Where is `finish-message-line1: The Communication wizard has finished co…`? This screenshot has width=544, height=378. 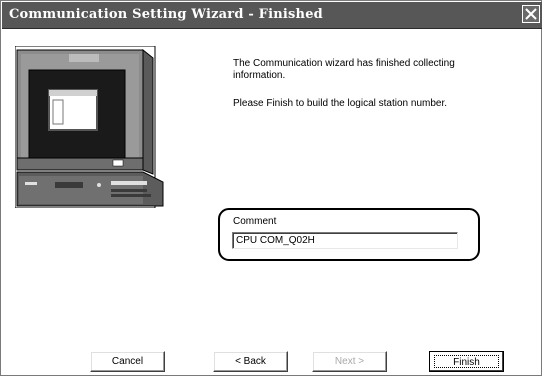
finish-message-line1: The Communication wizard has finished co… is located at coordinates (344, 63).